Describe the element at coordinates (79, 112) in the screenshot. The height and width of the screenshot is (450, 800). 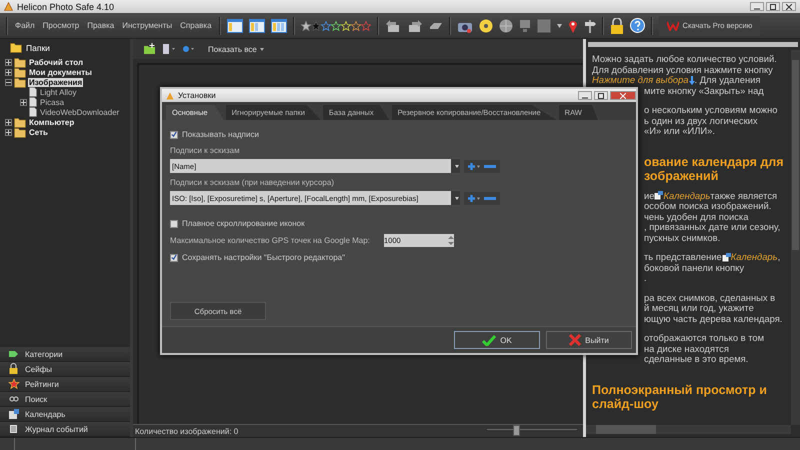
I see `tree-item: VideoWebDownloader` at that location.